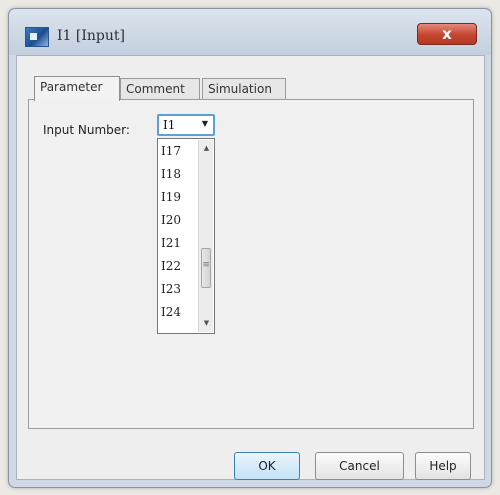  What do you see at coordinates (171, 197) in the screenshot?
I see `list-item: I19` at bounding box center [171, 197].